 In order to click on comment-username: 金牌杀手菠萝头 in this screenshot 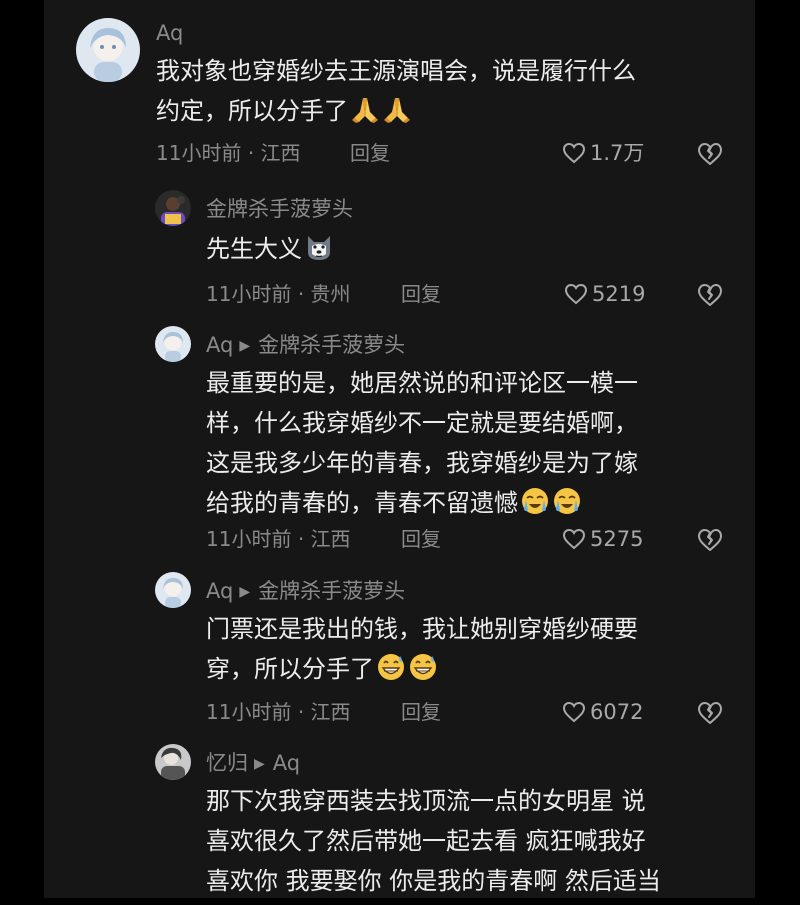, I will do `click(279, 209)`.